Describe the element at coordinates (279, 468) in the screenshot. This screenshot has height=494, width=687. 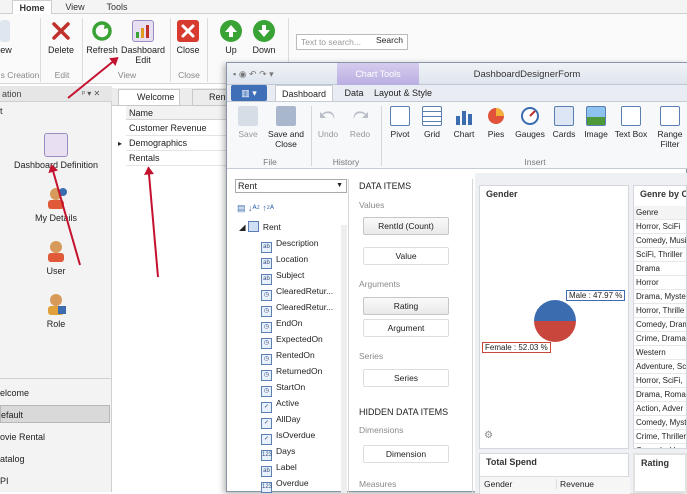
I see `field-item: ab Label` at that location.